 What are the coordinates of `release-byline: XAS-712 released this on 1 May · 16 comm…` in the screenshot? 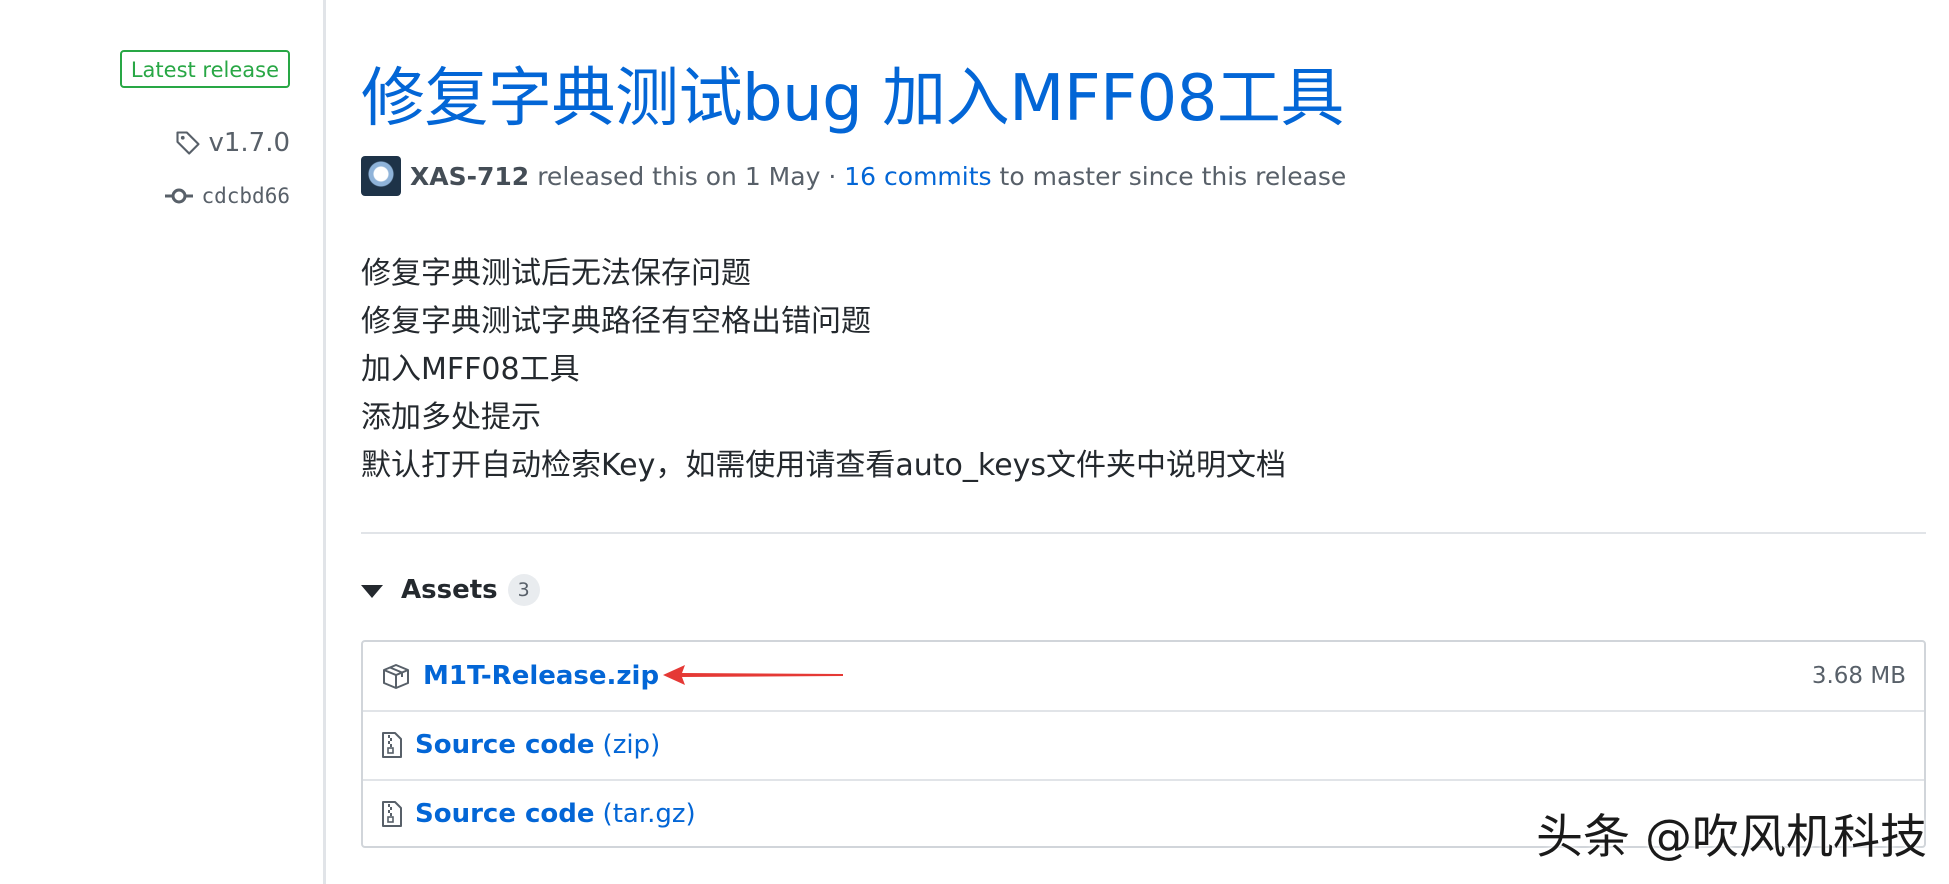 It's located at (853, 176).